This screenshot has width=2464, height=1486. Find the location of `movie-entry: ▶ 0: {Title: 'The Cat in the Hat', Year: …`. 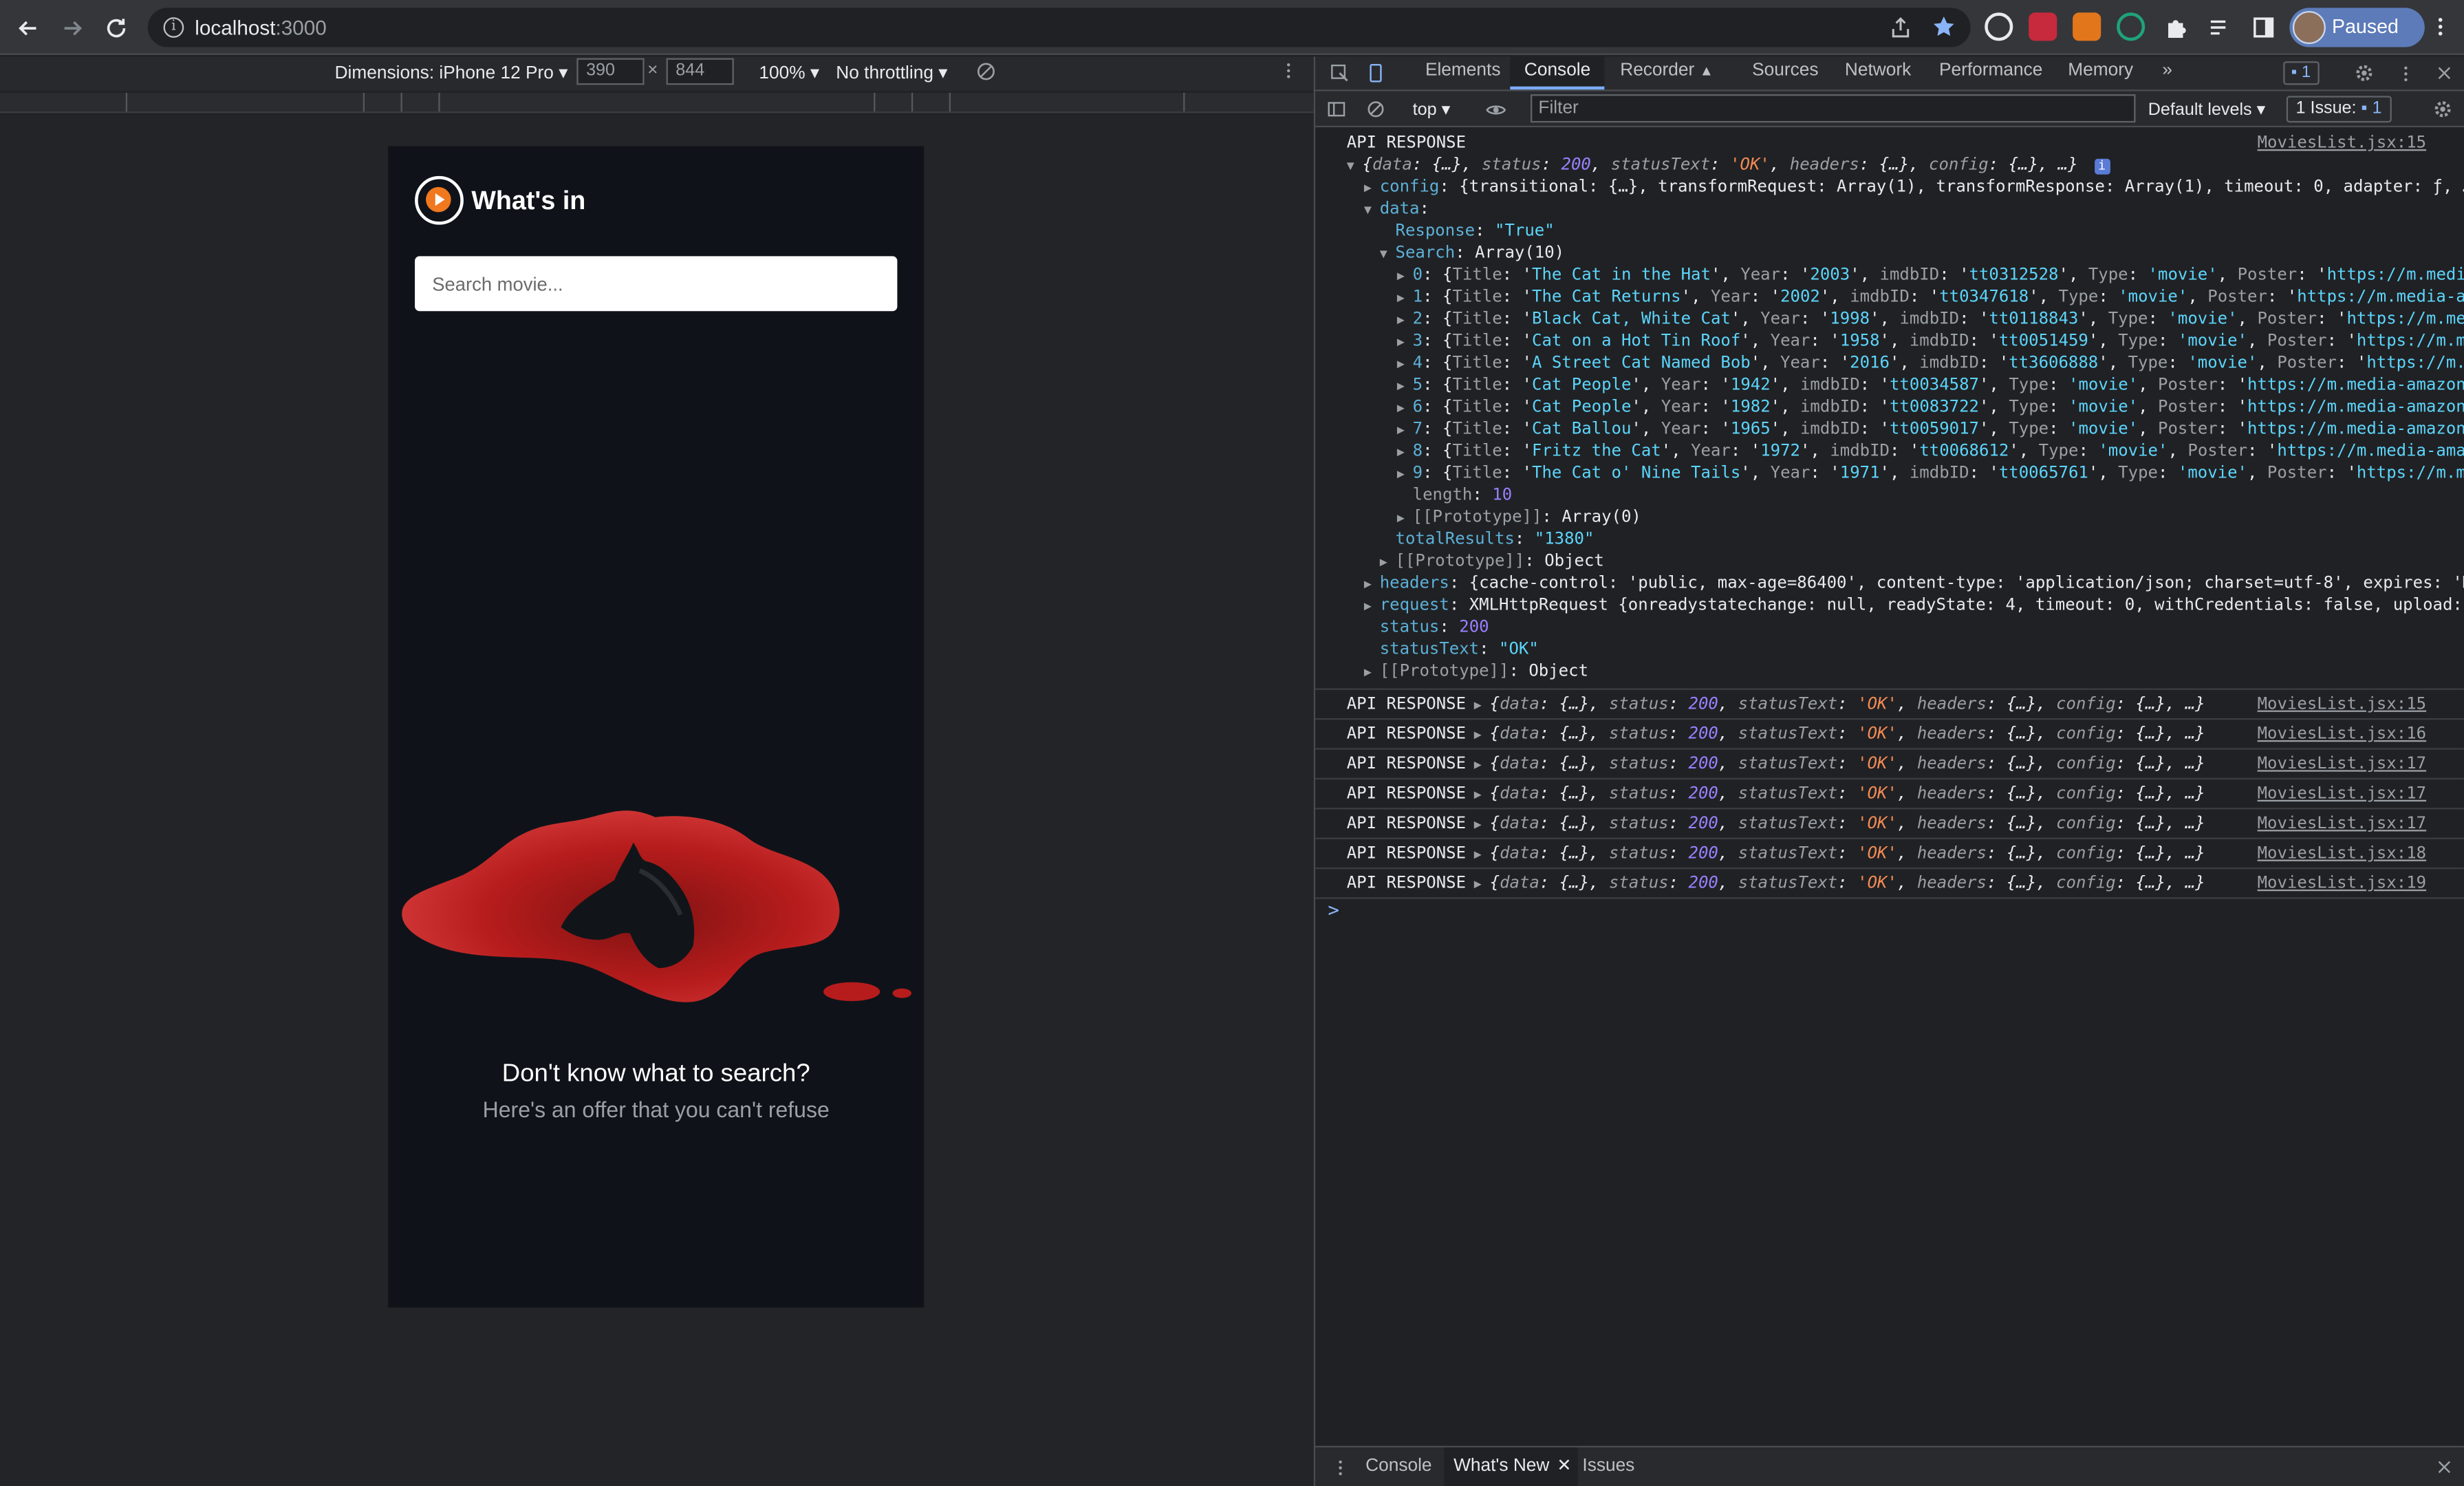

movie-entry: ▶ 0: {Title: 'The Cat in the Hat', Year: … is located at coordinates (1889, 275).